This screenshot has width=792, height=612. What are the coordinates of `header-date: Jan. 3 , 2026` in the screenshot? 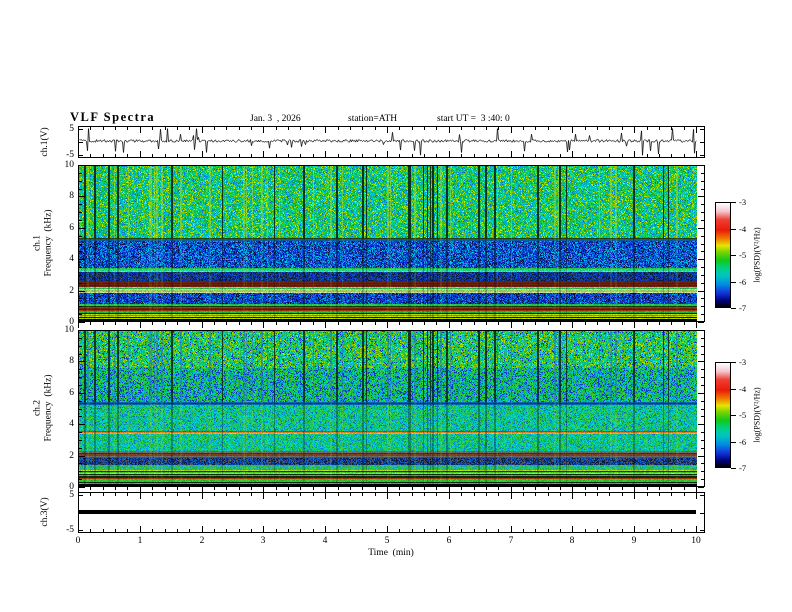 It's located at (275, 119).